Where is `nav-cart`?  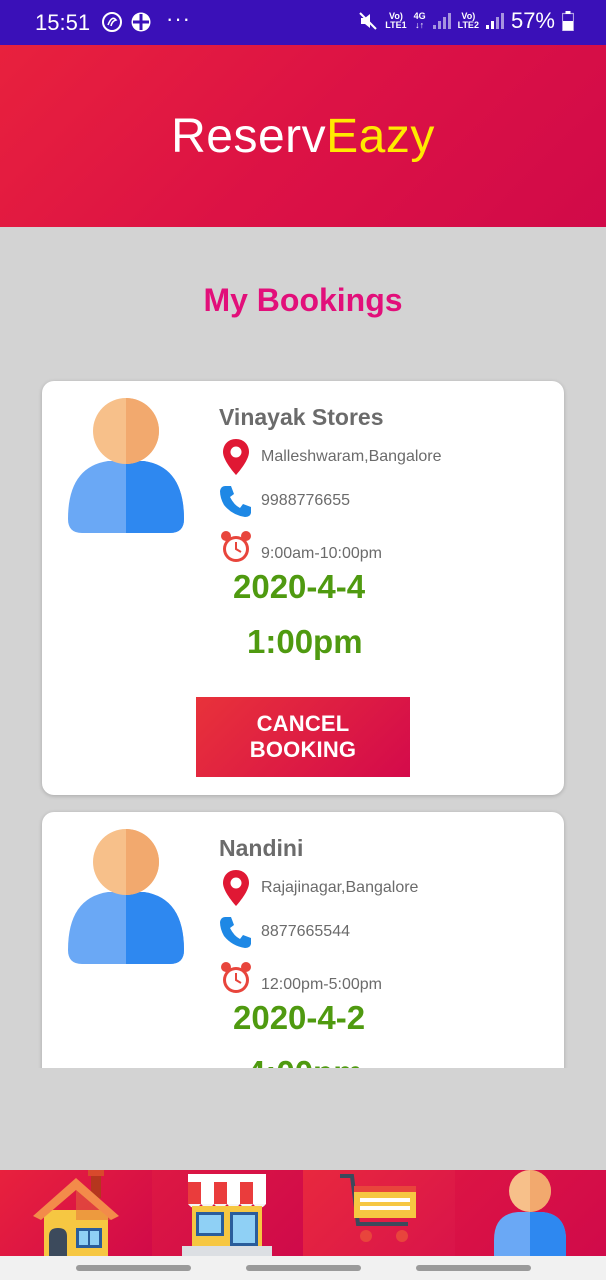
nav-cart is located at coordinates (379, 1213).